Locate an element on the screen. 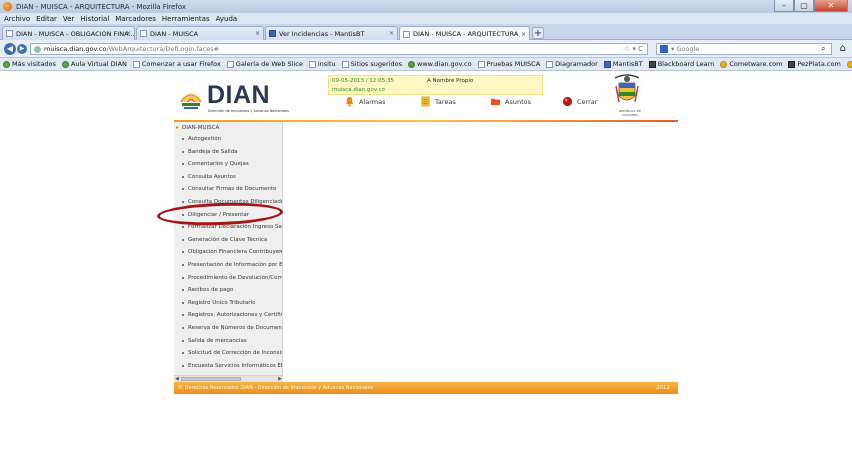 The image size is (852, 461). menu-archivo: Archivo is located at coordinates (17, 19).